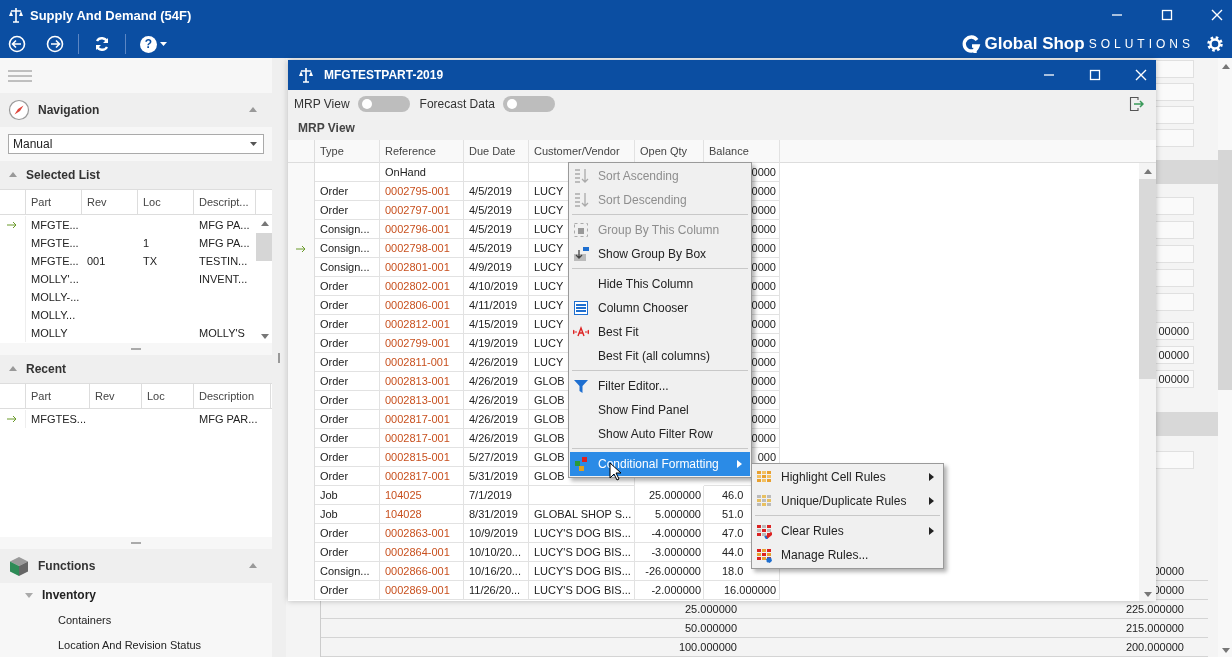 The height and width of the screenshot is (657, 1232). What do you see at coordinates (422, 324) in the screenshot?
I see `reference-link: 0002812-001` at bounding box center [422, 324].